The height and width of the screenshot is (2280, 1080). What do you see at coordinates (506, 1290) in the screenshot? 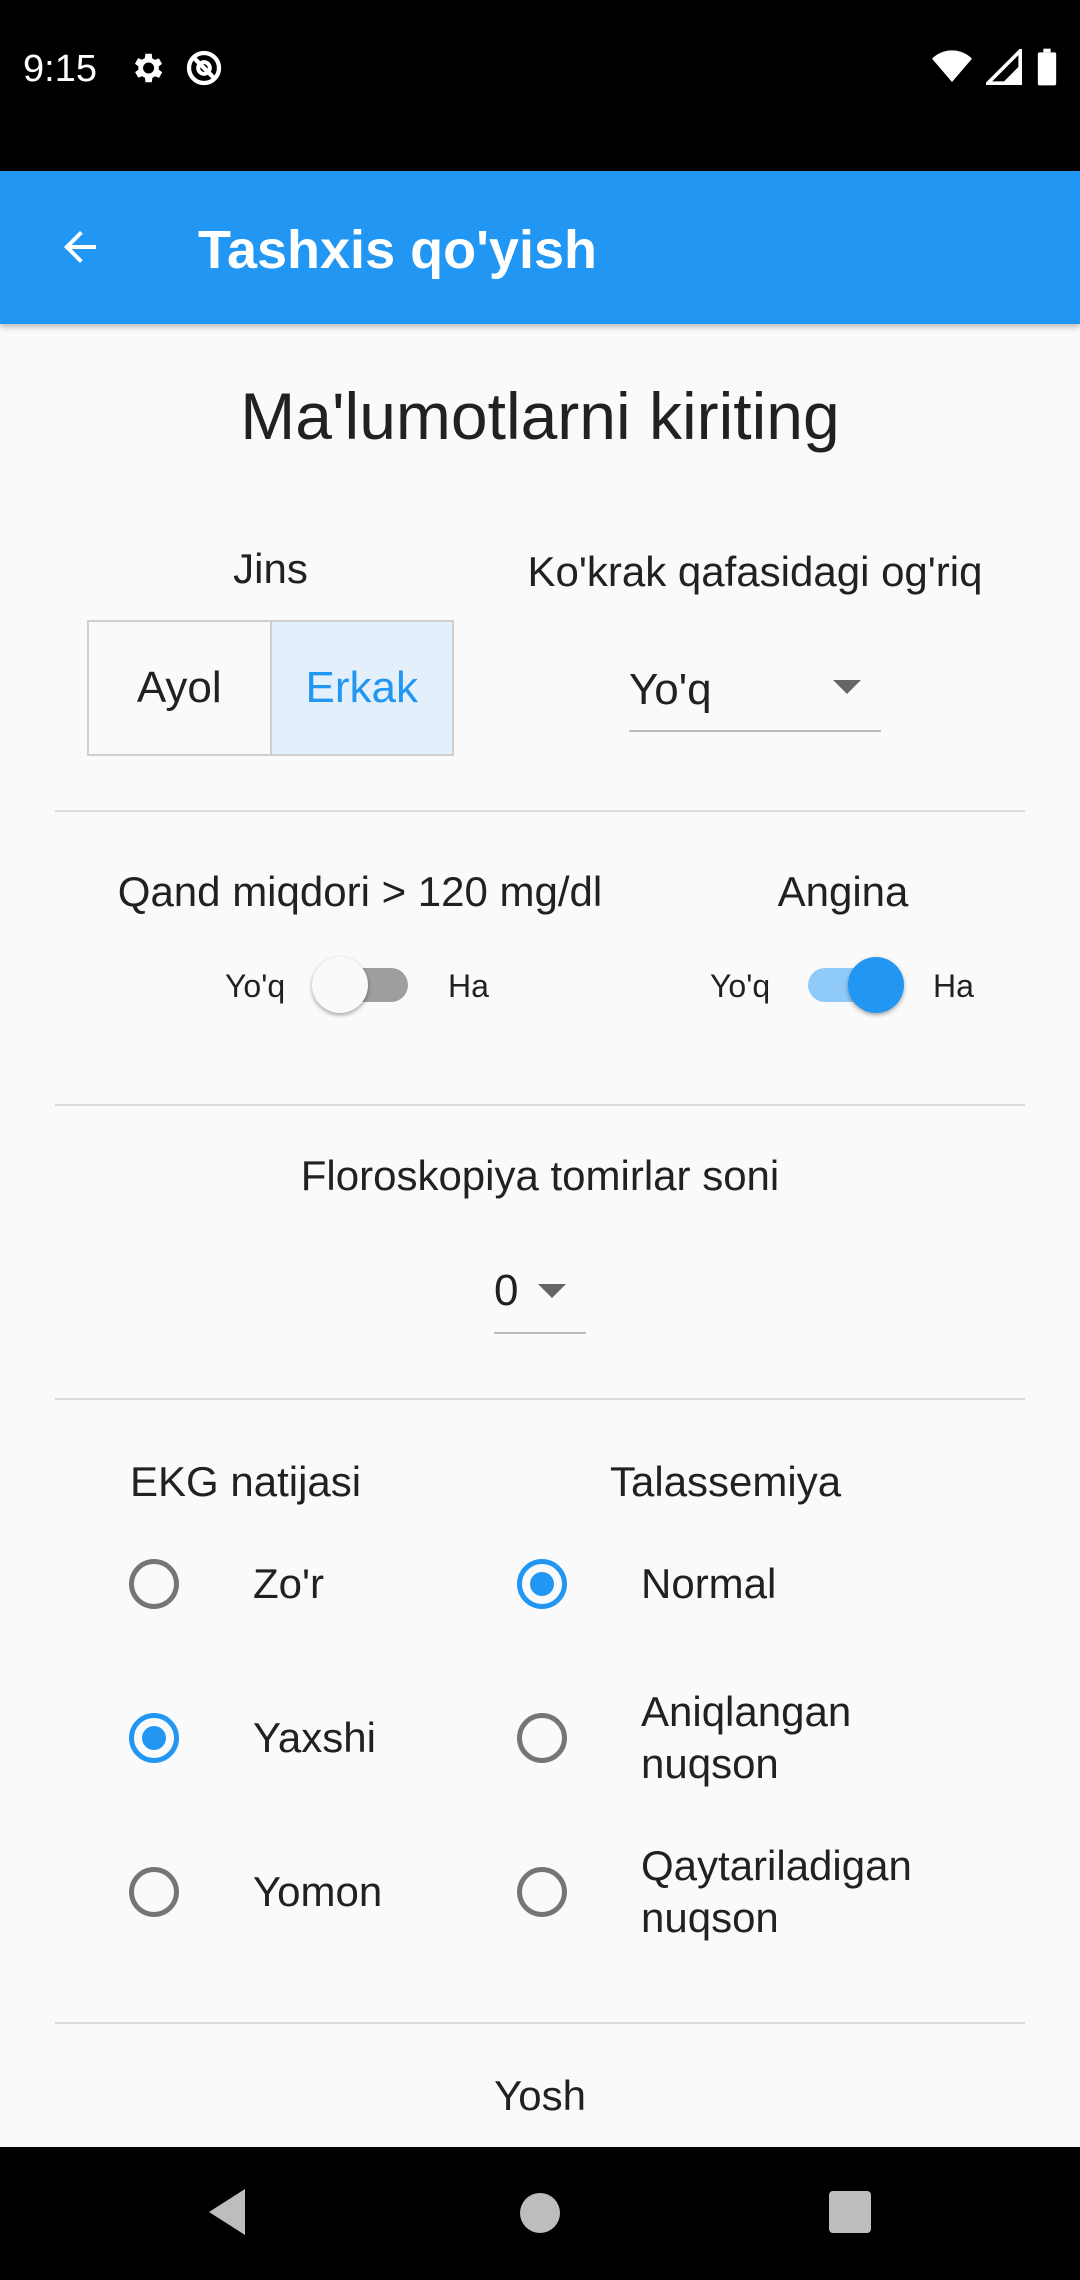
I see `vessels-value: 0` at bounding box center [506, 1290].